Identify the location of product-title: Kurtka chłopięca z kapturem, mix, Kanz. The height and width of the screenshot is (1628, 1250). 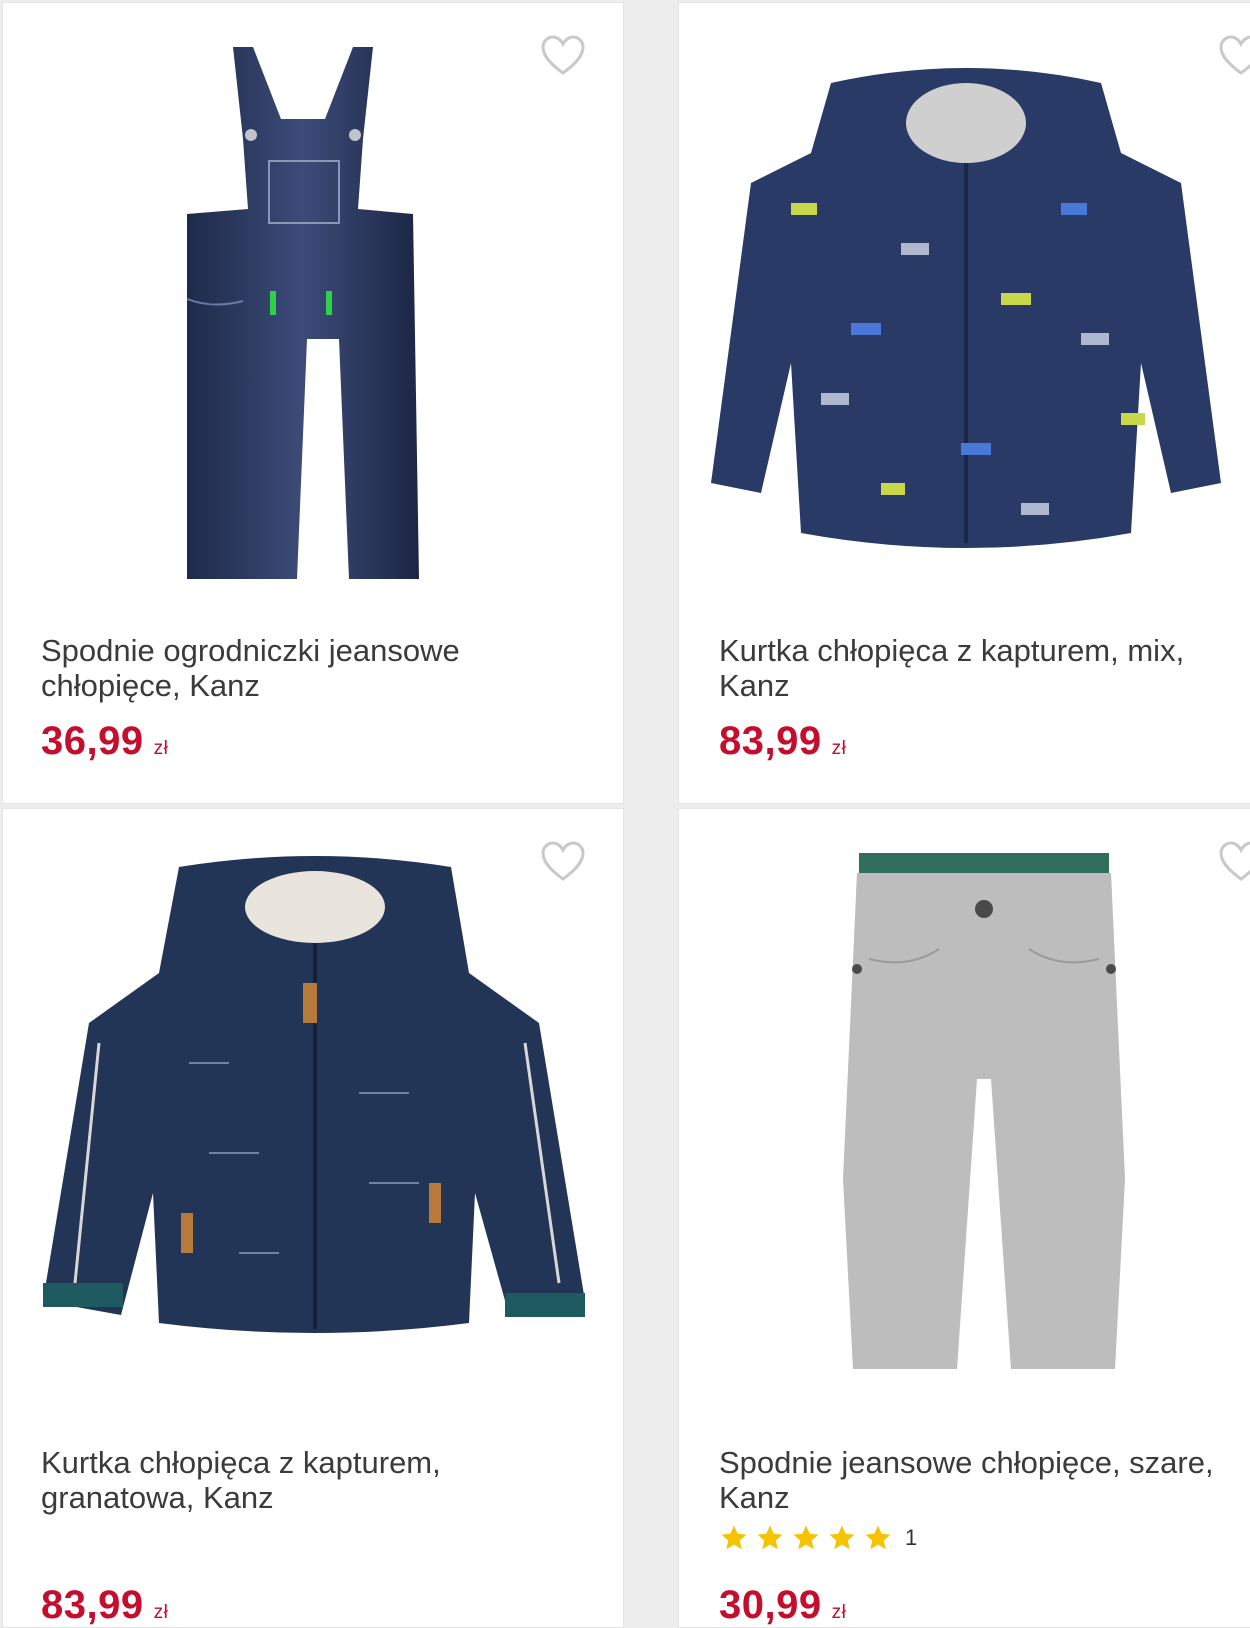
(984, 668).